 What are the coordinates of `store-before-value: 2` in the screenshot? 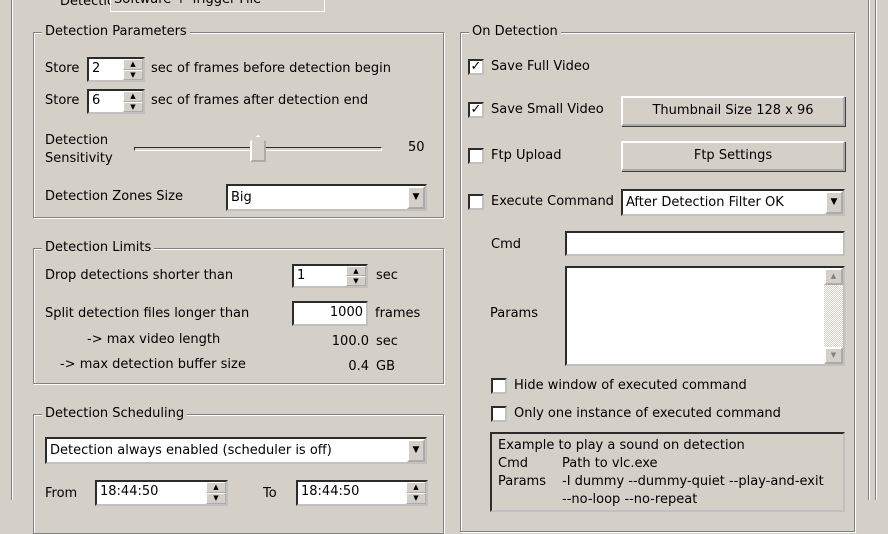 It's located at (96, 68).